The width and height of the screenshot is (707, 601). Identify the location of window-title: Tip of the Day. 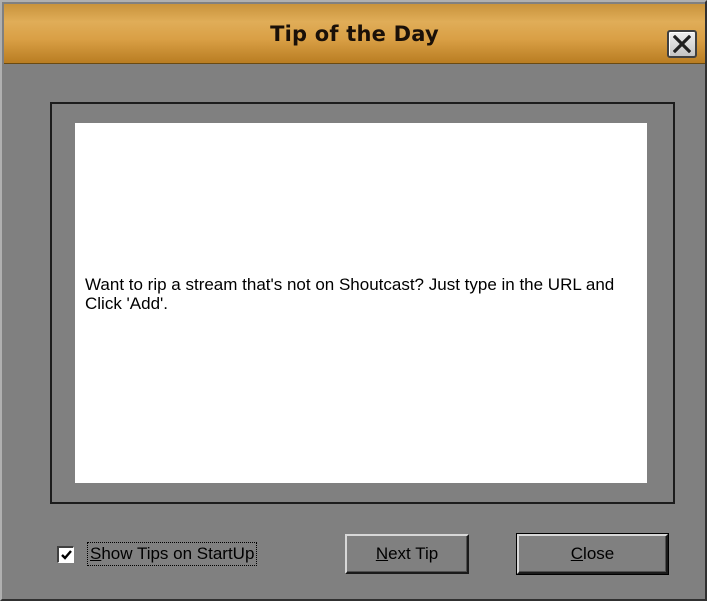
(354, 34).